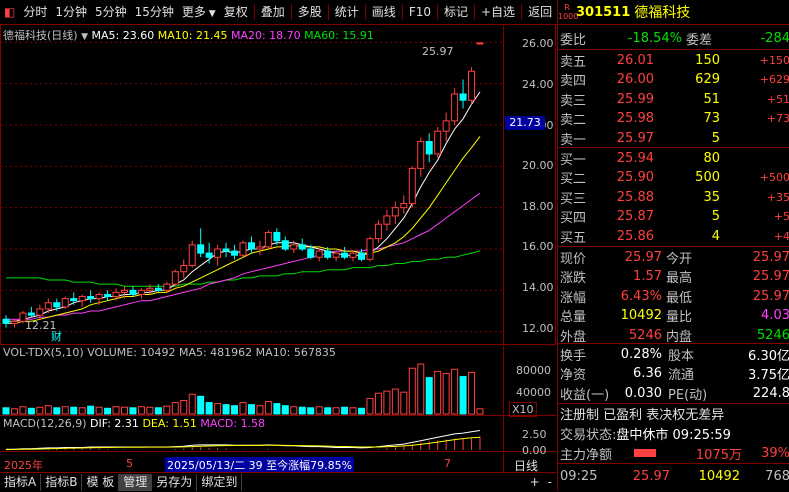 The image size is (789, 492). Describe the element at coordinates (681, 375) in the screenshot. I see `stat2-label-2: 流通` at that location.